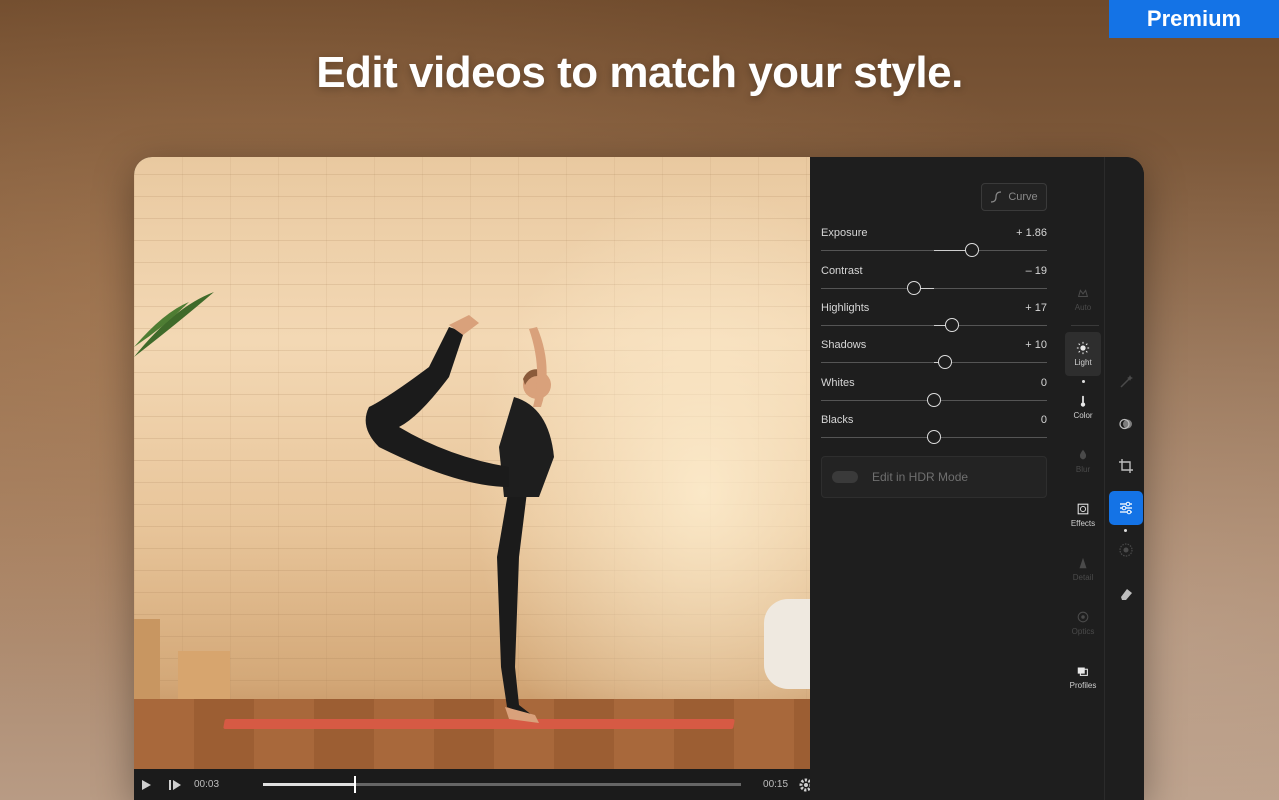 This screenshot has width=1279, height=800. I want to click on slider-label: Contrast, so click(842, 271).